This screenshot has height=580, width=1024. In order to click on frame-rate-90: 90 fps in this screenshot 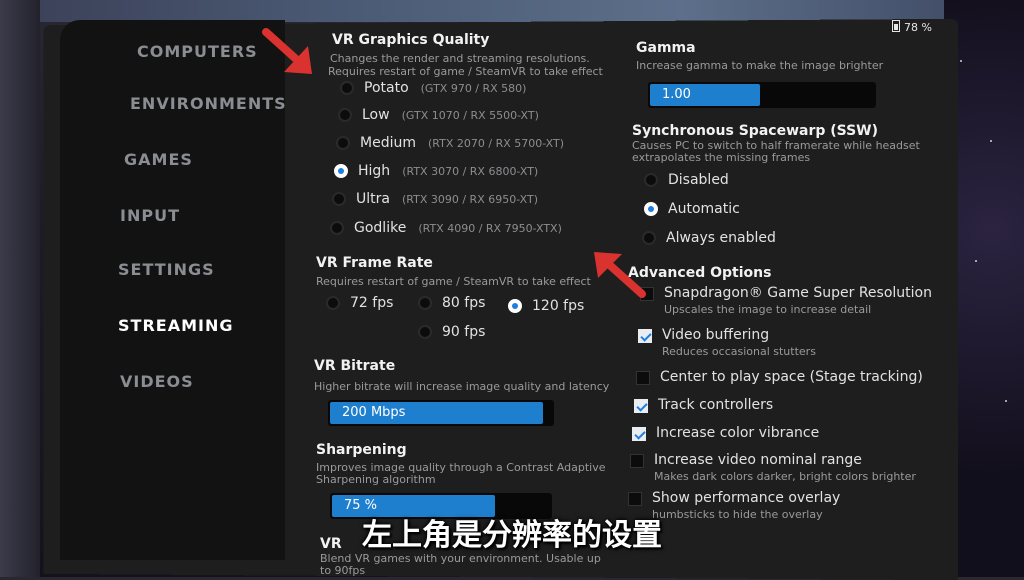, I will do `click(451, 332)`.